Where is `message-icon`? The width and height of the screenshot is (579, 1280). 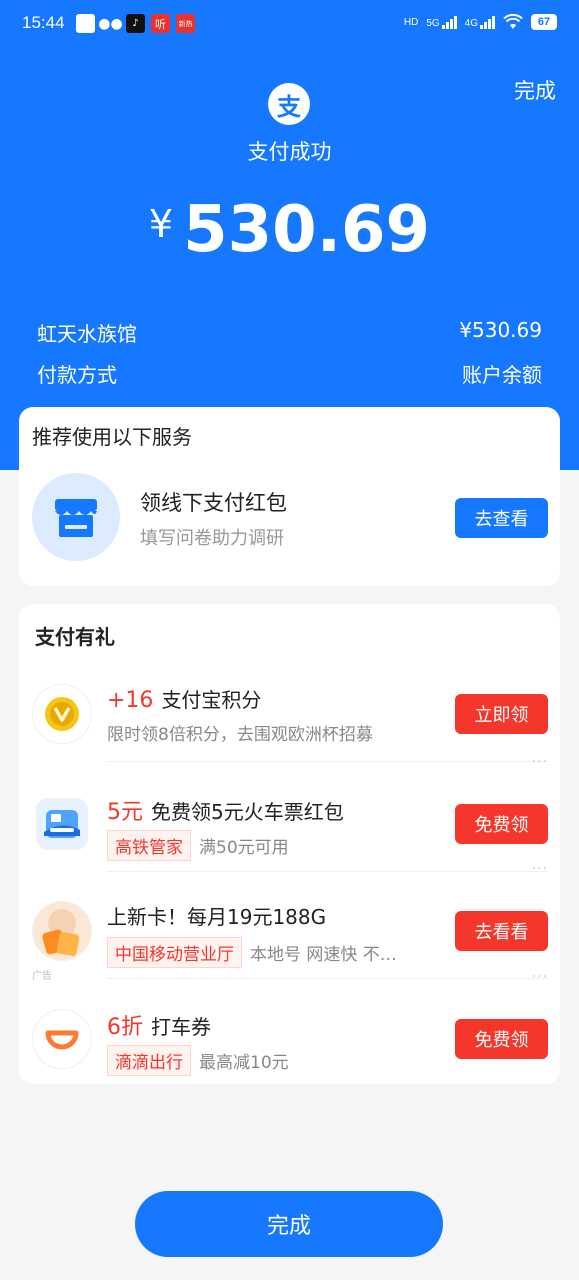
message-icon is located at coordinates (85, 23).